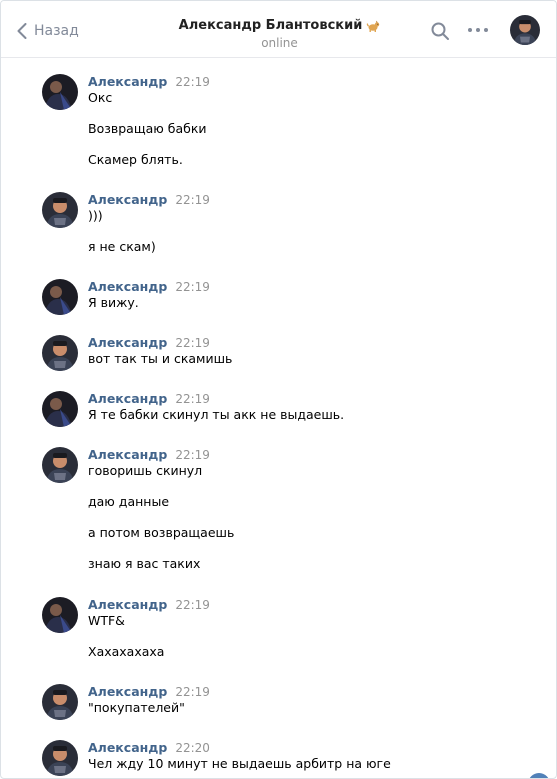 Image resolution: width=557 pixels, height=779 pixels. I want to click on message-body: Александр 22:19 ))) я не скам), so click(303, 230).